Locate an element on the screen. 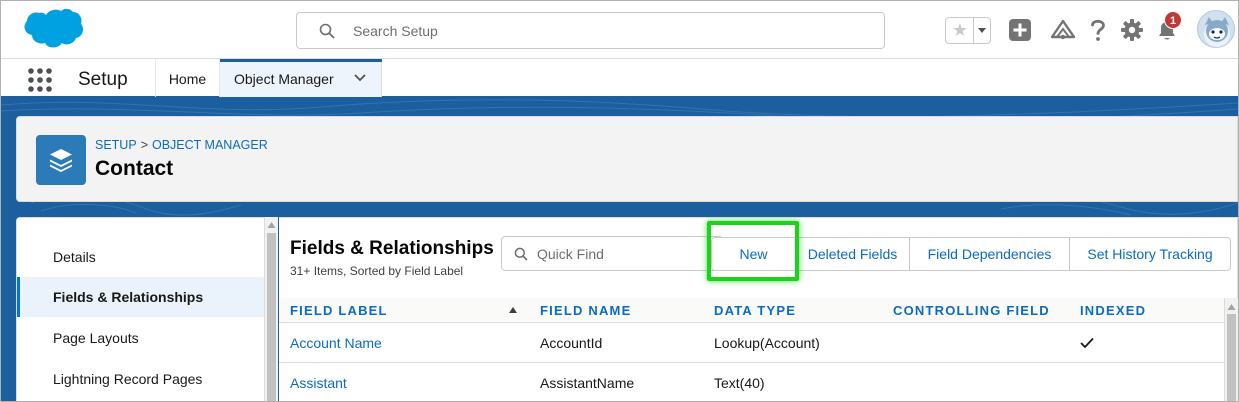 The image size is (1239, 402). sidebar-item-lightning-record-pages: Lightning Record Pages is located at coordinates (140, 379).